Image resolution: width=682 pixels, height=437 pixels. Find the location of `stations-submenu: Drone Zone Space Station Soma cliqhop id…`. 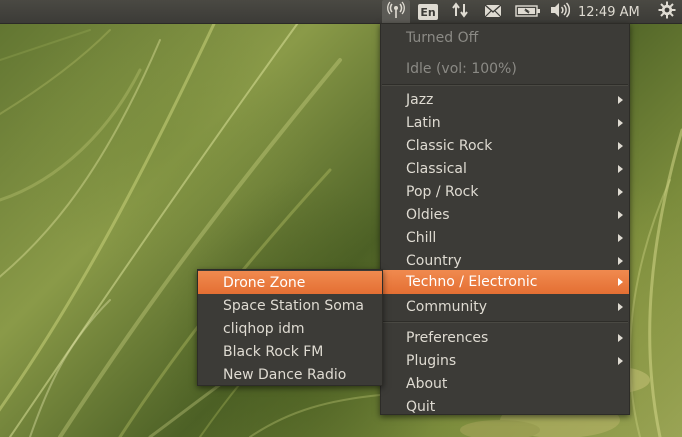

stations-submenu: Drone Zone Space Station Soma cliqhop id… is located at coordinates (290, 327).